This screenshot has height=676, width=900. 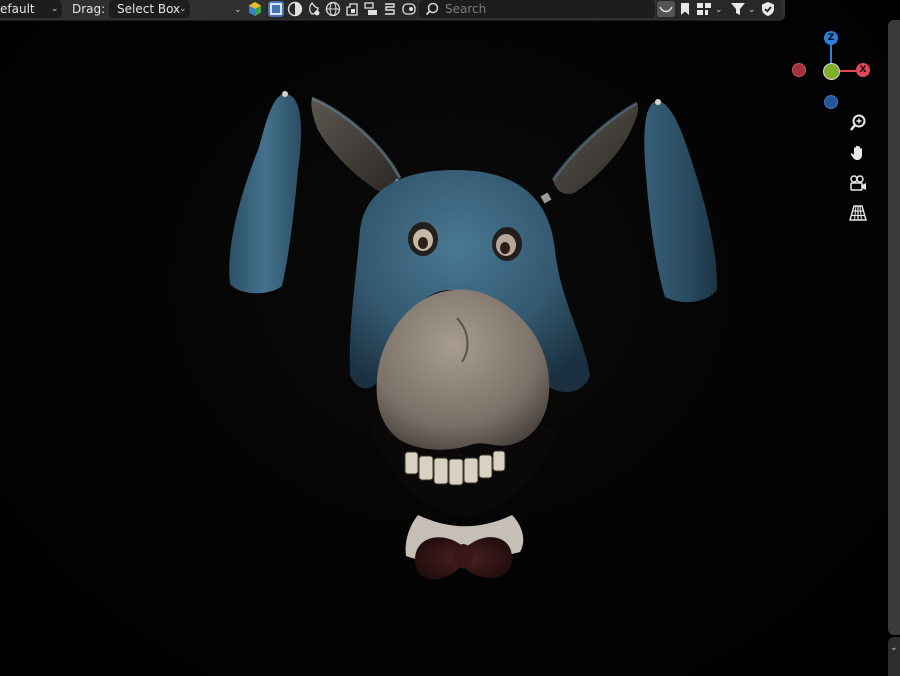 I want to click on zoom-button, so click(x=858, y=123).